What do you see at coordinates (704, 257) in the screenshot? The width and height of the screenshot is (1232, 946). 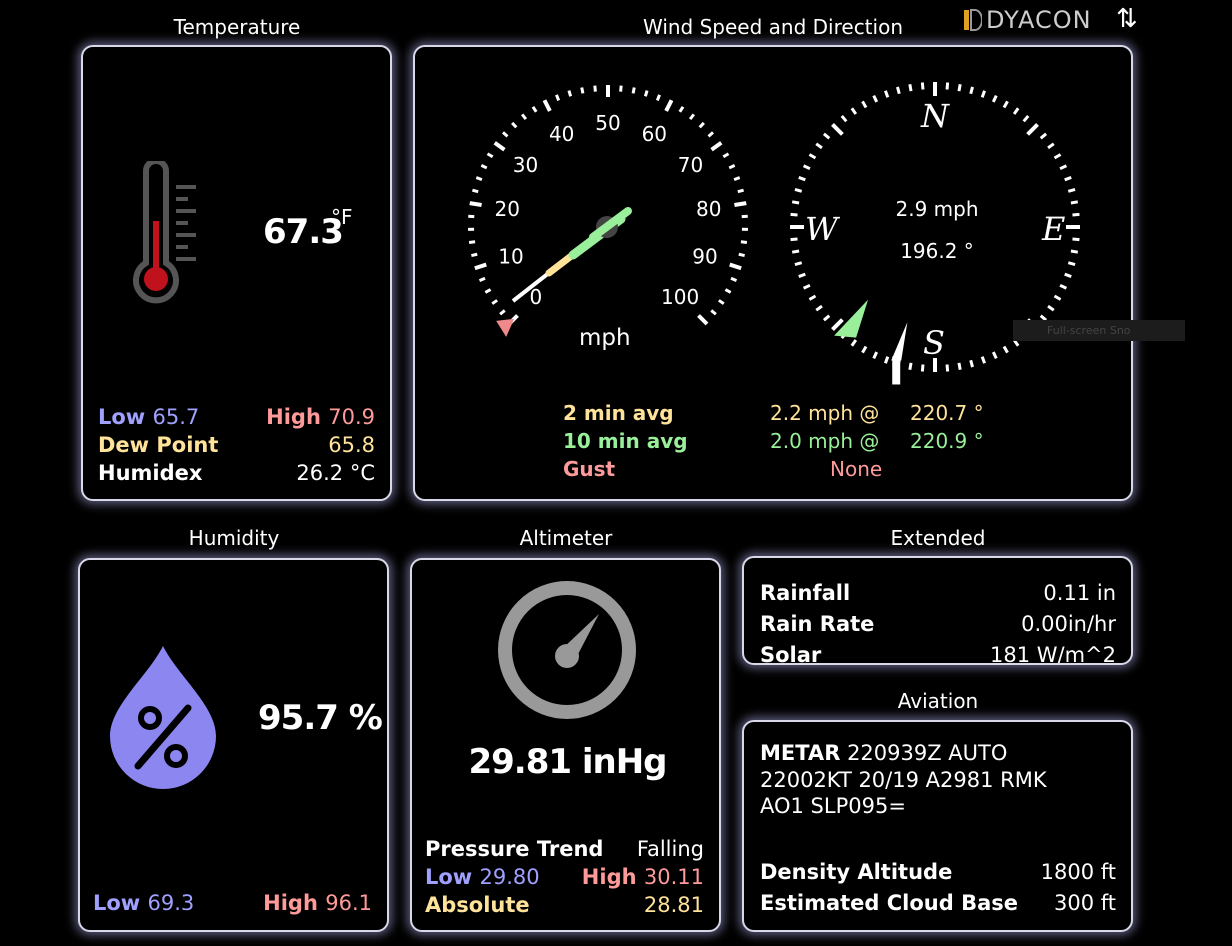 I see `speed-tick-label: 90` at bounding box center [704, 257].